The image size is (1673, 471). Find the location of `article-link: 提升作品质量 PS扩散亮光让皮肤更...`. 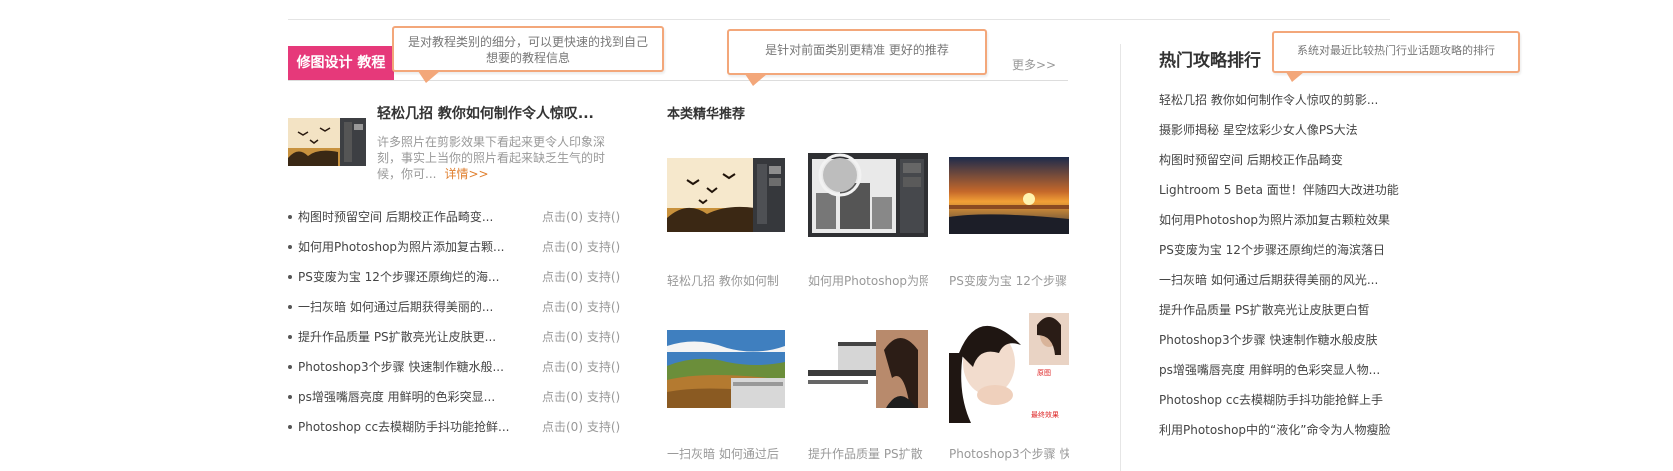

article-link: 提升作品质量 PS扩散亮光让皮肤更... is located at coordinates (397, 337).